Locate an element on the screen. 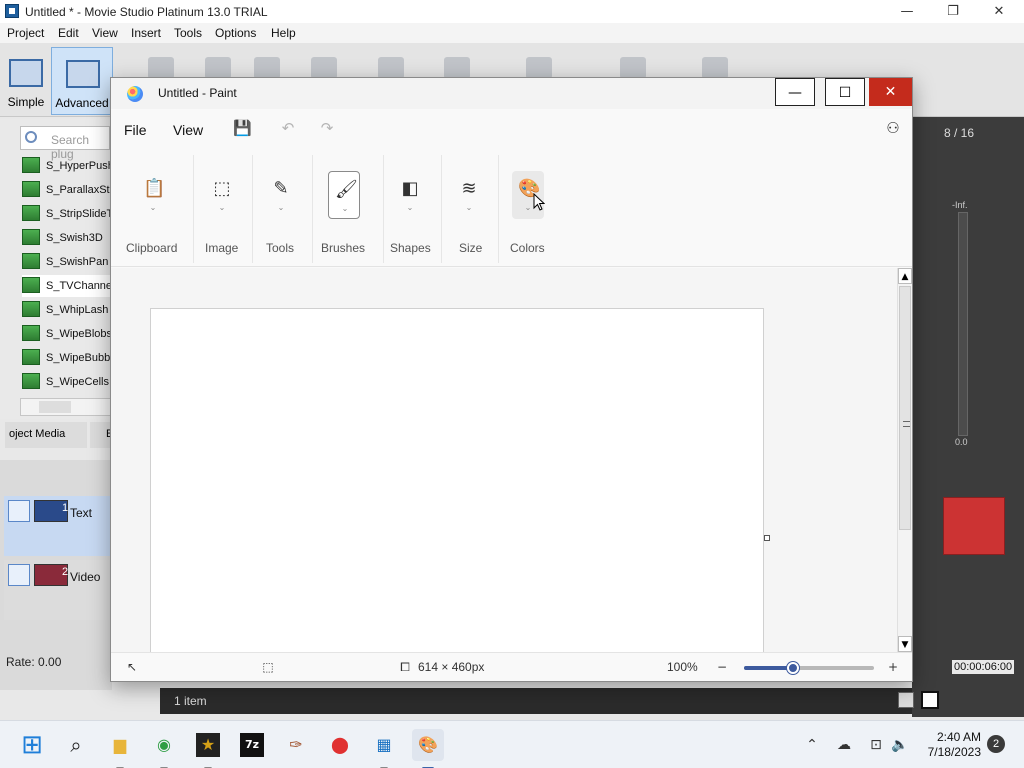 The width and height of the screenshot is (1024, 768). taskbar-search-button: ⌕ is located at coordinates (76, 745).